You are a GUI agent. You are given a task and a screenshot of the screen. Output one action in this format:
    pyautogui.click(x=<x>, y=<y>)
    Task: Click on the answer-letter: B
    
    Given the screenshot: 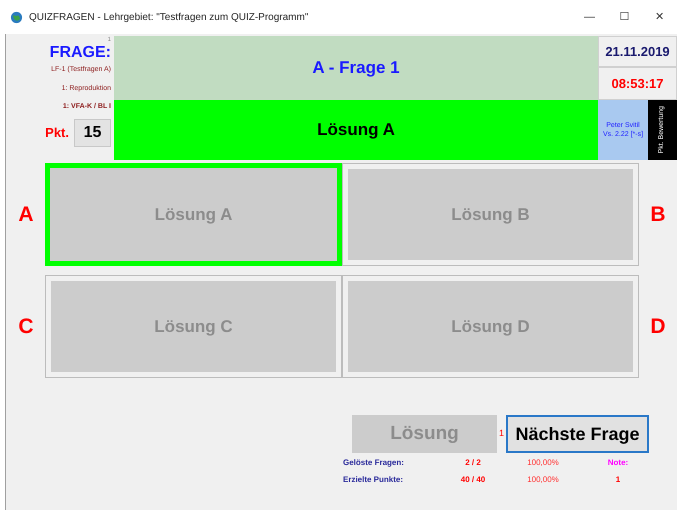 What is the action you would take?
    pyautogui.click(x=658, y=215)
    